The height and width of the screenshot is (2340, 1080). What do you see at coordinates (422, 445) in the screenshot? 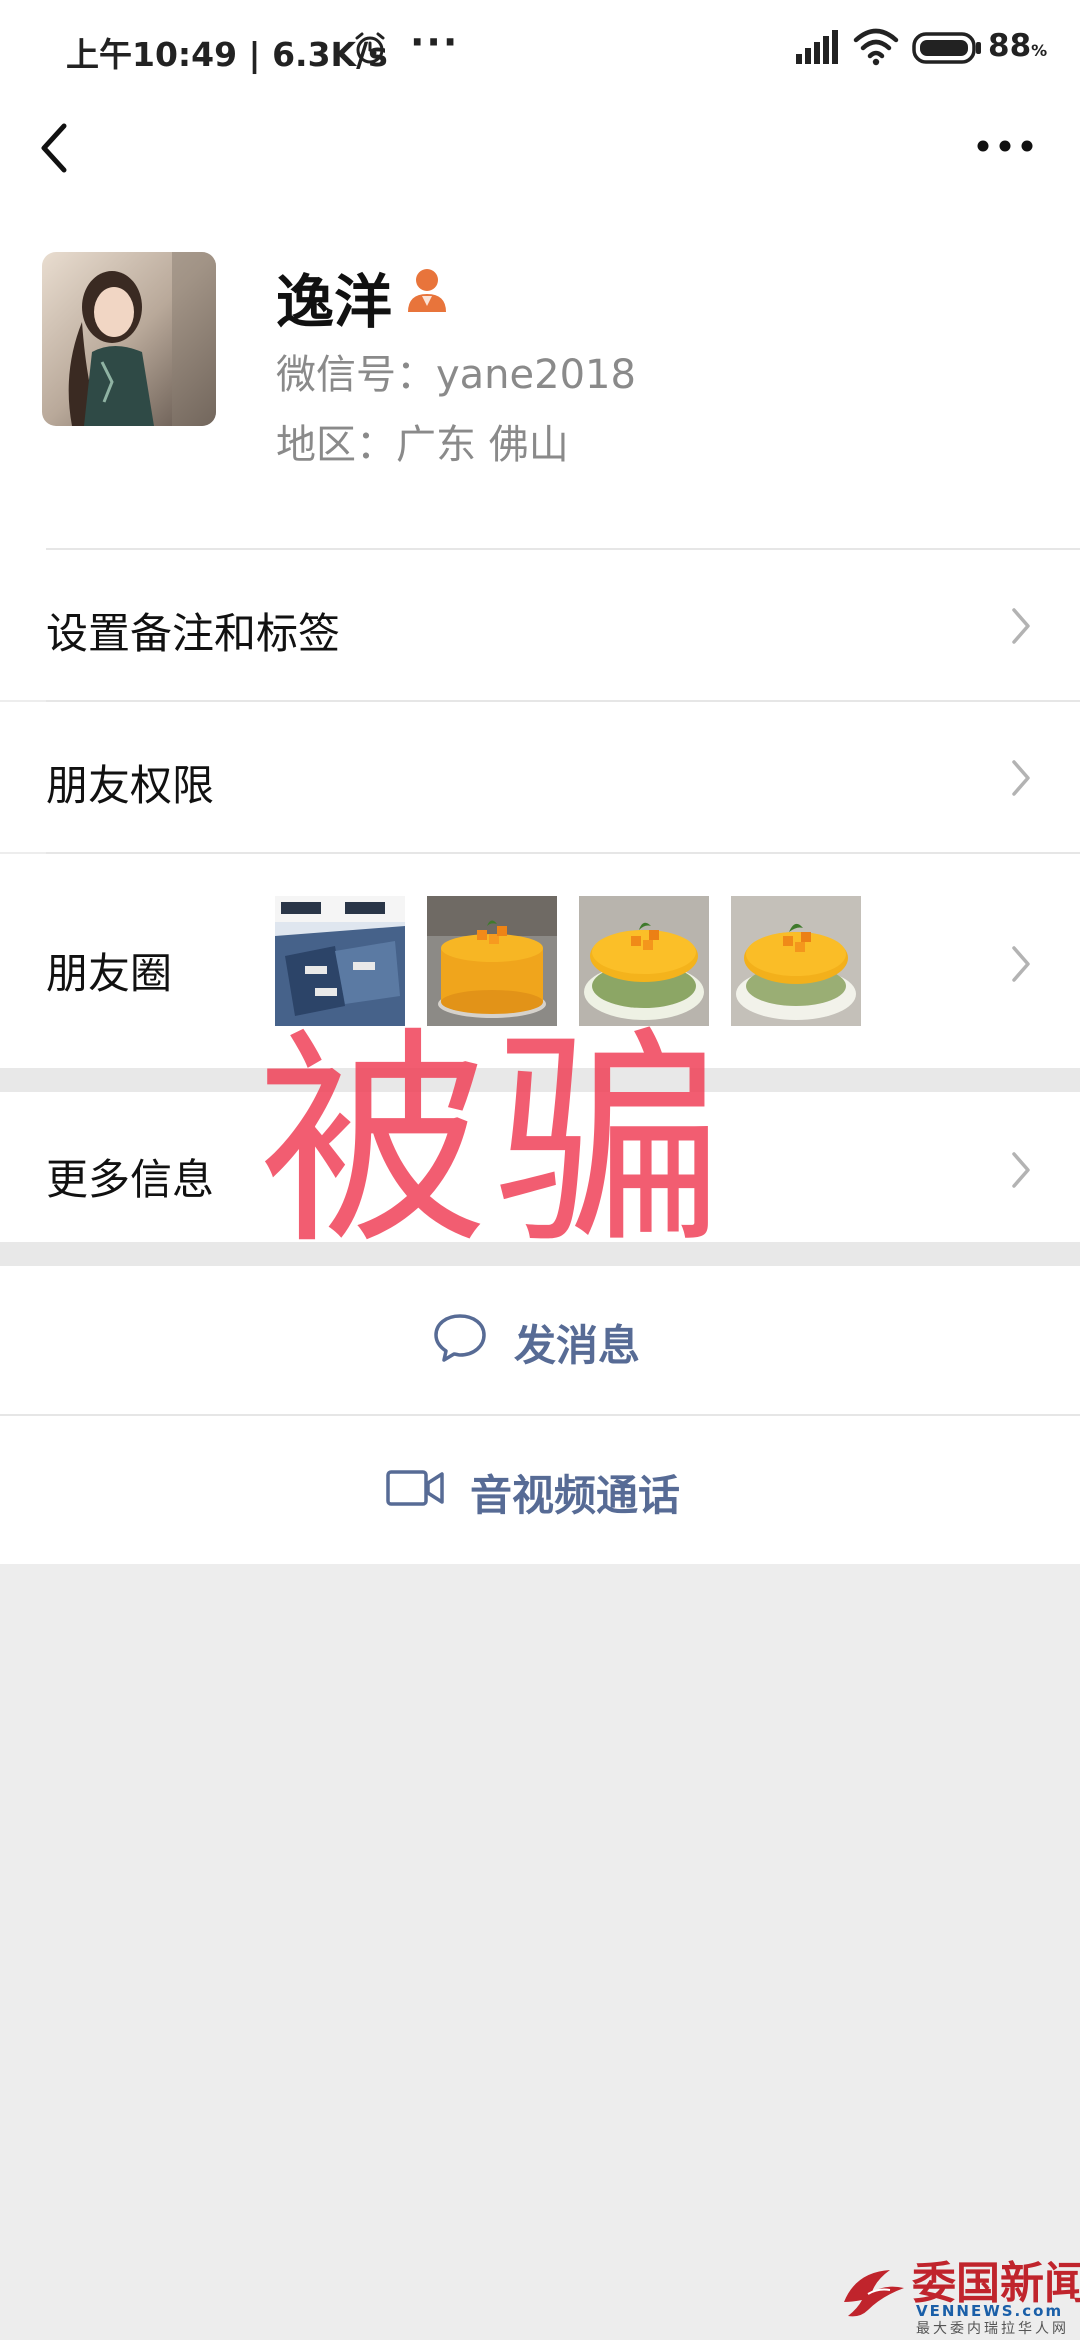
I see `region: 地区：广东 佛山` at bounding box center [422, 445].